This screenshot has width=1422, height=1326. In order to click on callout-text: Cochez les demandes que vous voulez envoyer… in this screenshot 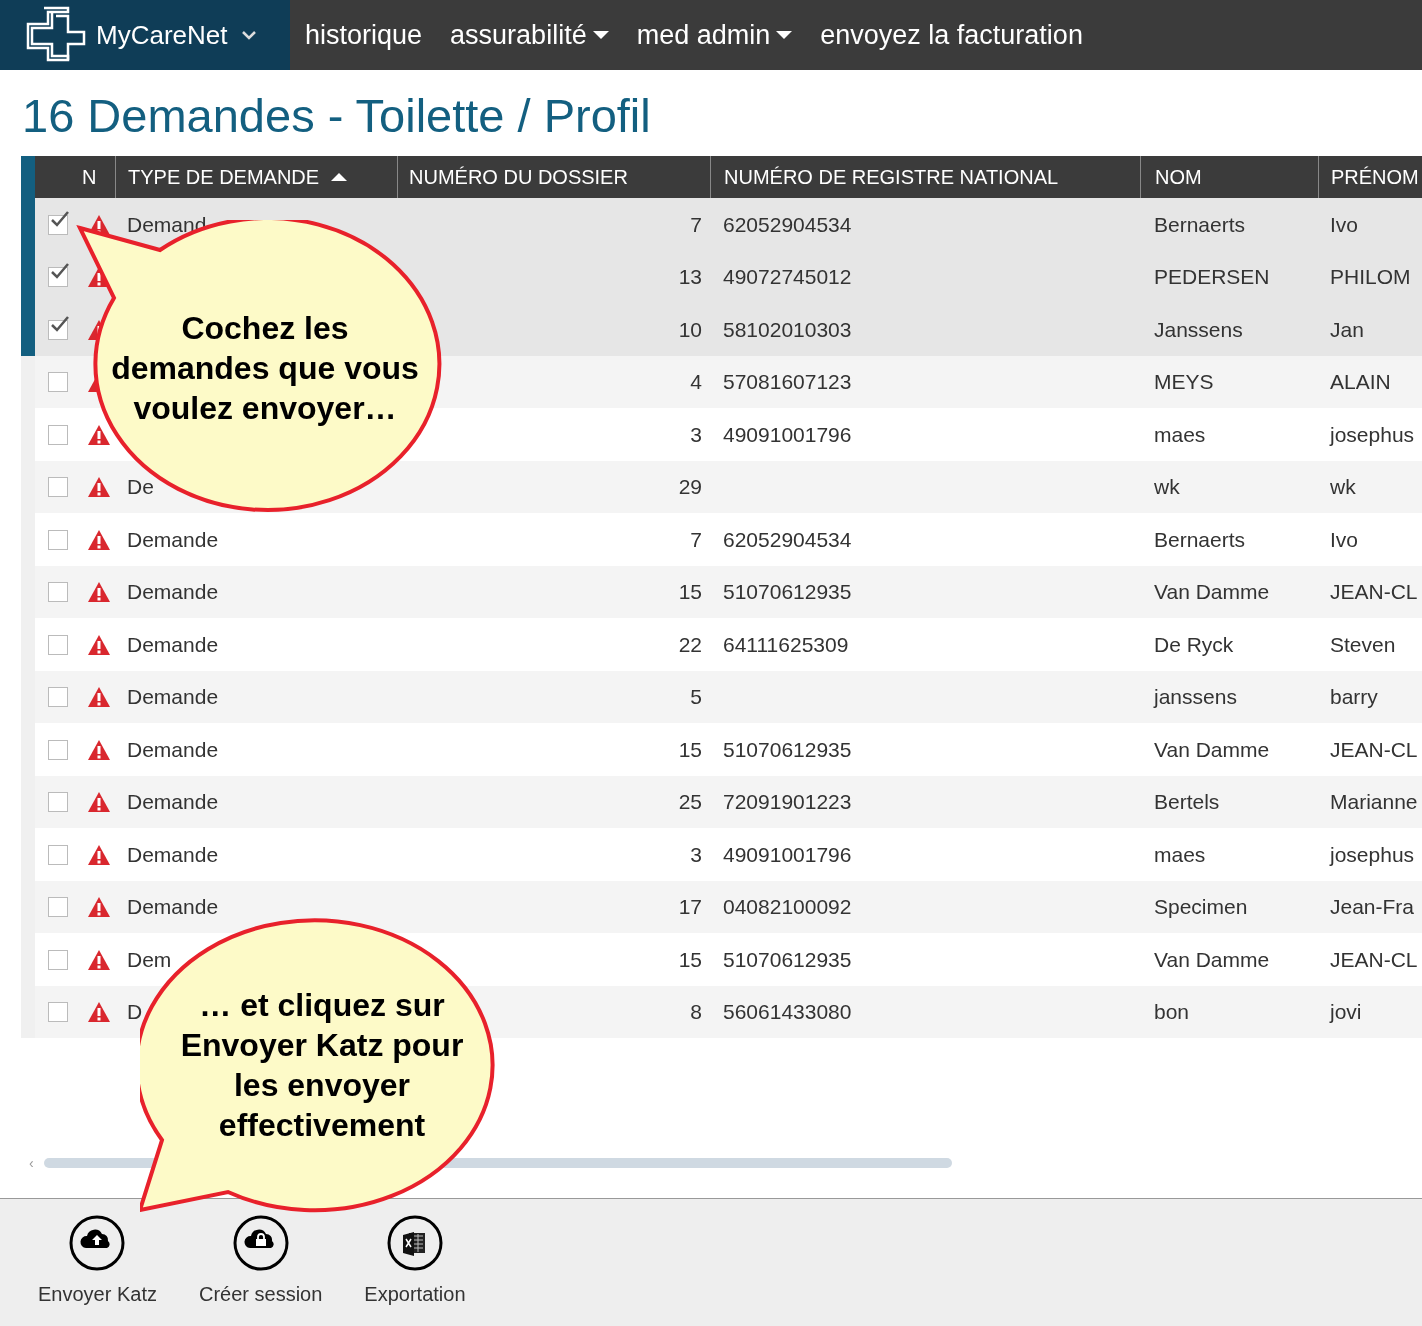, I will do `click(265, 368)`.